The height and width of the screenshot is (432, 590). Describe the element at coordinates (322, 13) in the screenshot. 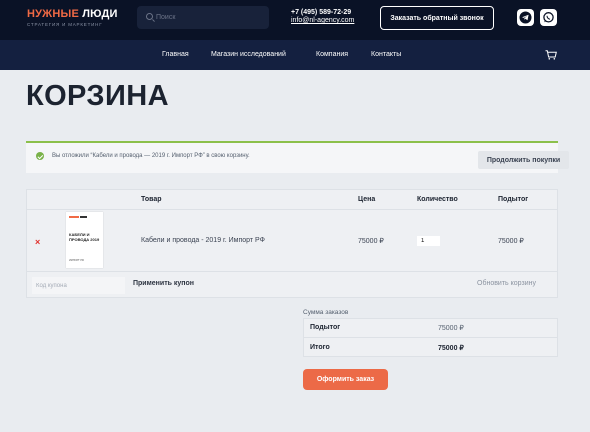

I see `phone-link: +7 (495) 589-72-29` at that location.